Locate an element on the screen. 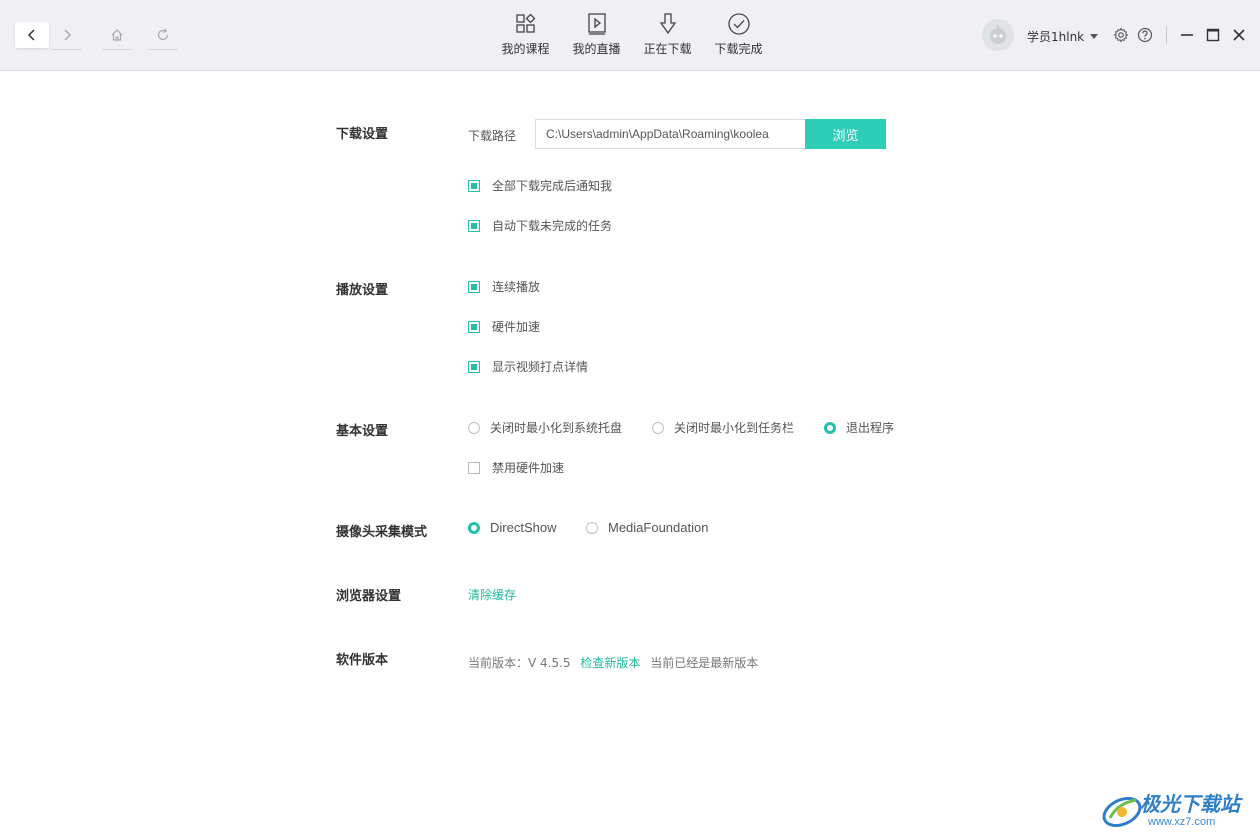 The image size is (1260, 840). basic-settings-title: 基本设置 is located at coordinates (362, 431).